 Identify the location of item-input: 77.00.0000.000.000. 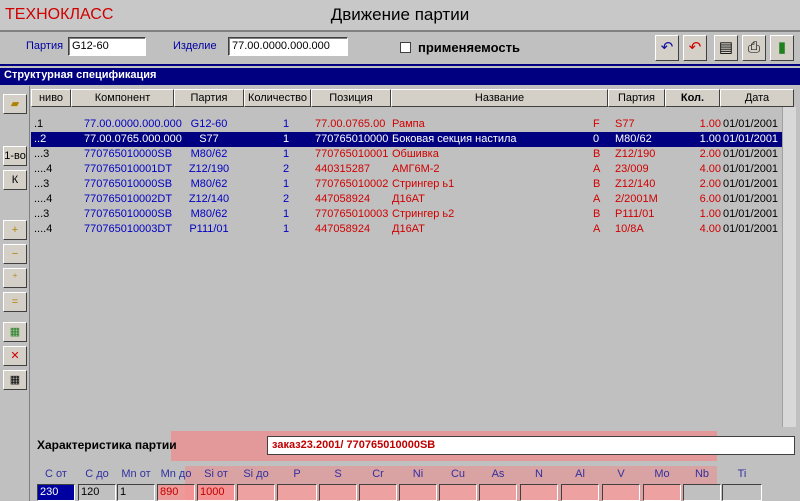
(288, 46).